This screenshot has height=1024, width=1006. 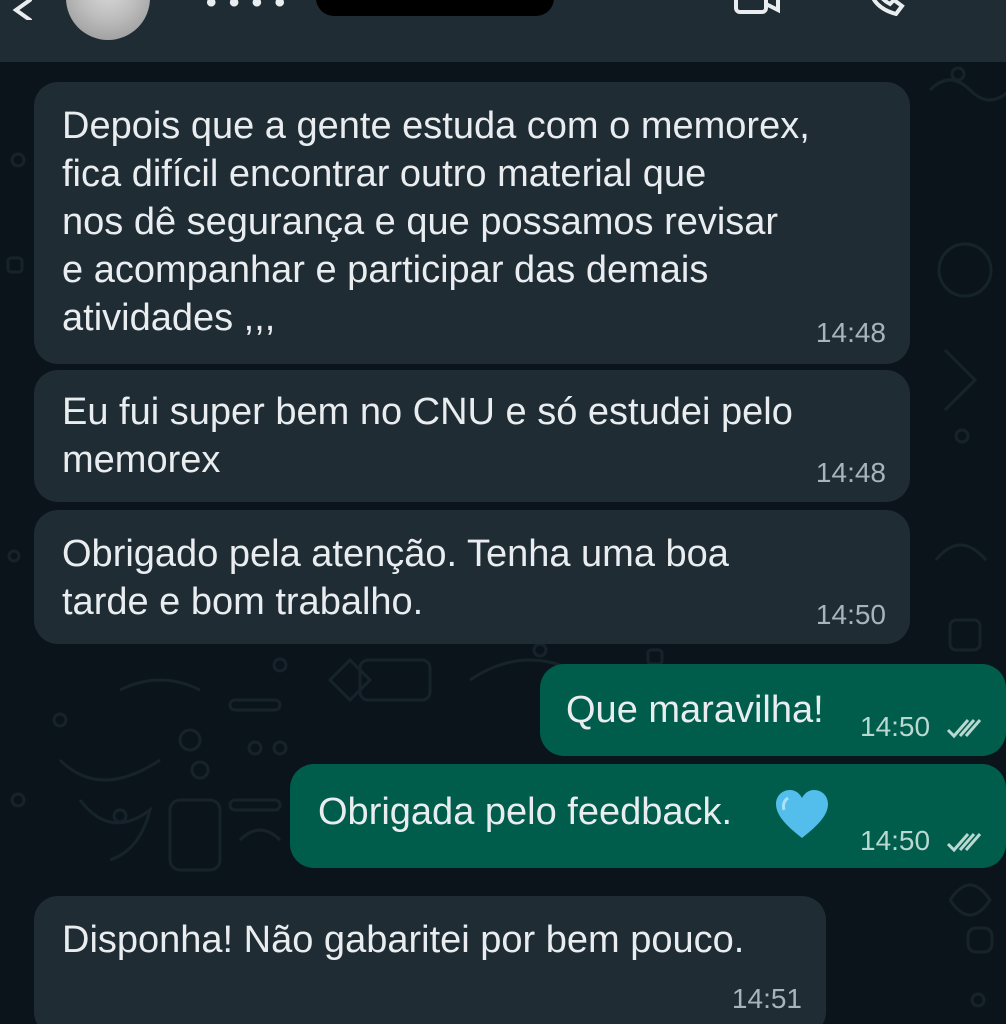 I want to click on name-redaction-bar, so click(x=435, y=8).